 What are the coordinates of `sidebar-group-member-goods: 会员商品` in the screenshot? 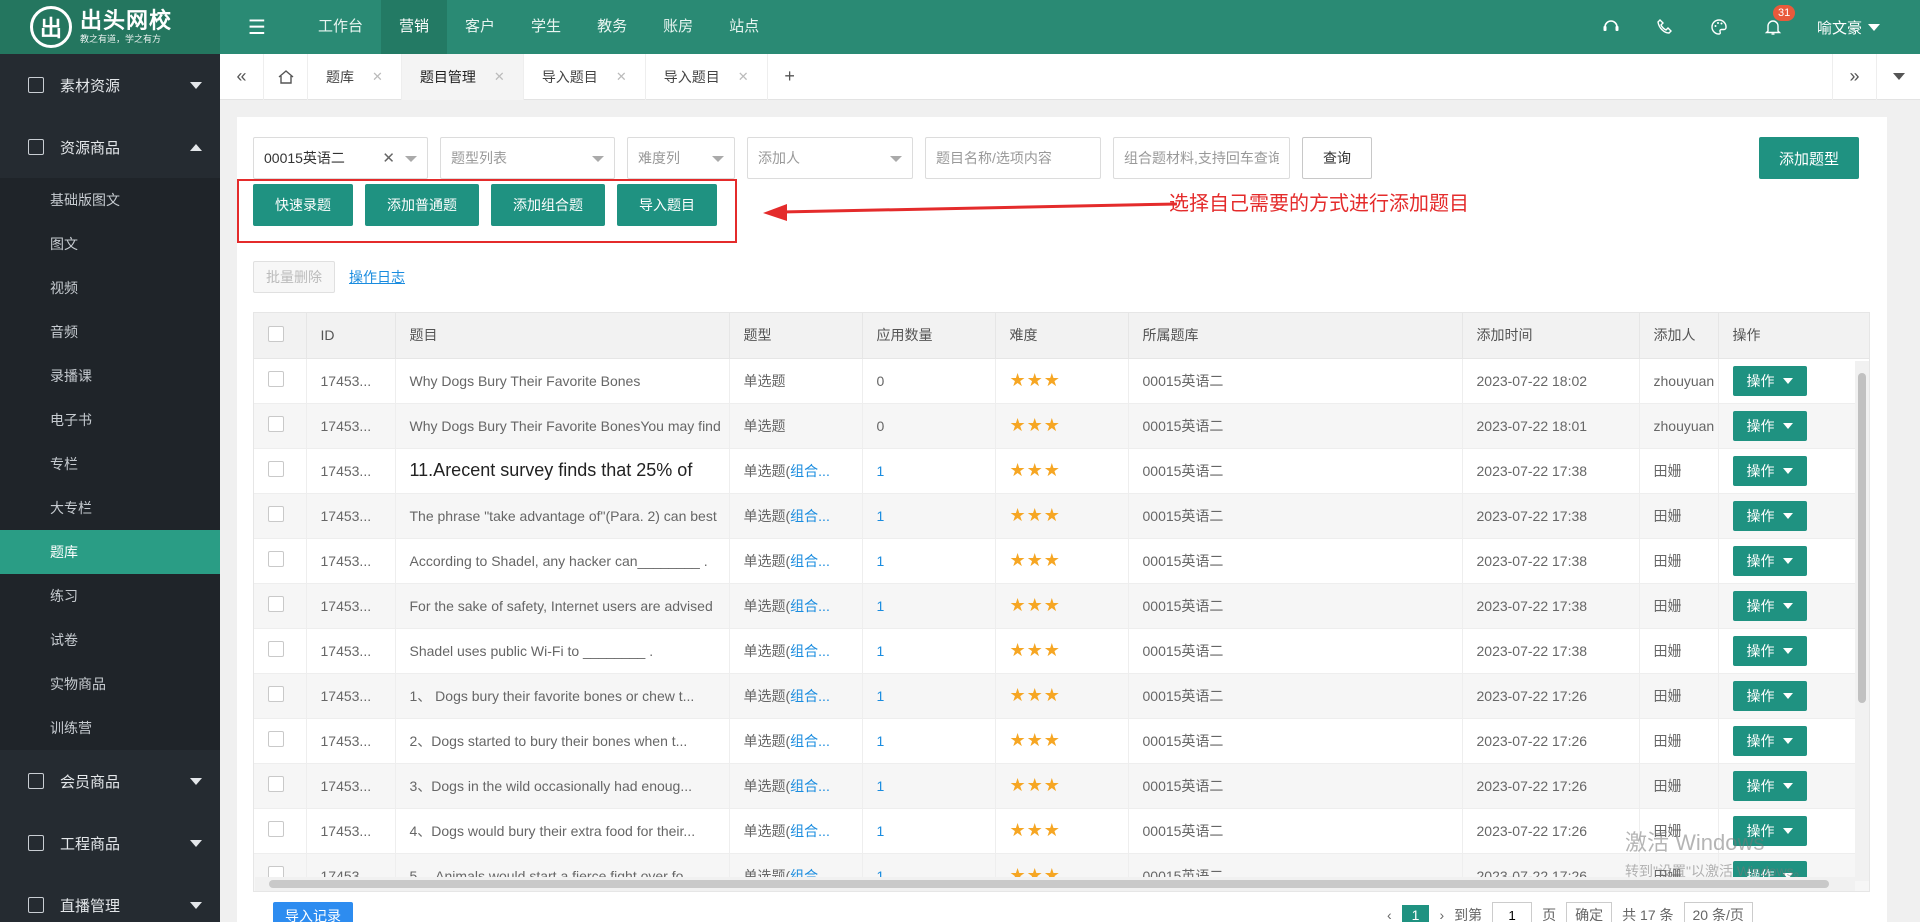 It's located at (110, 781).